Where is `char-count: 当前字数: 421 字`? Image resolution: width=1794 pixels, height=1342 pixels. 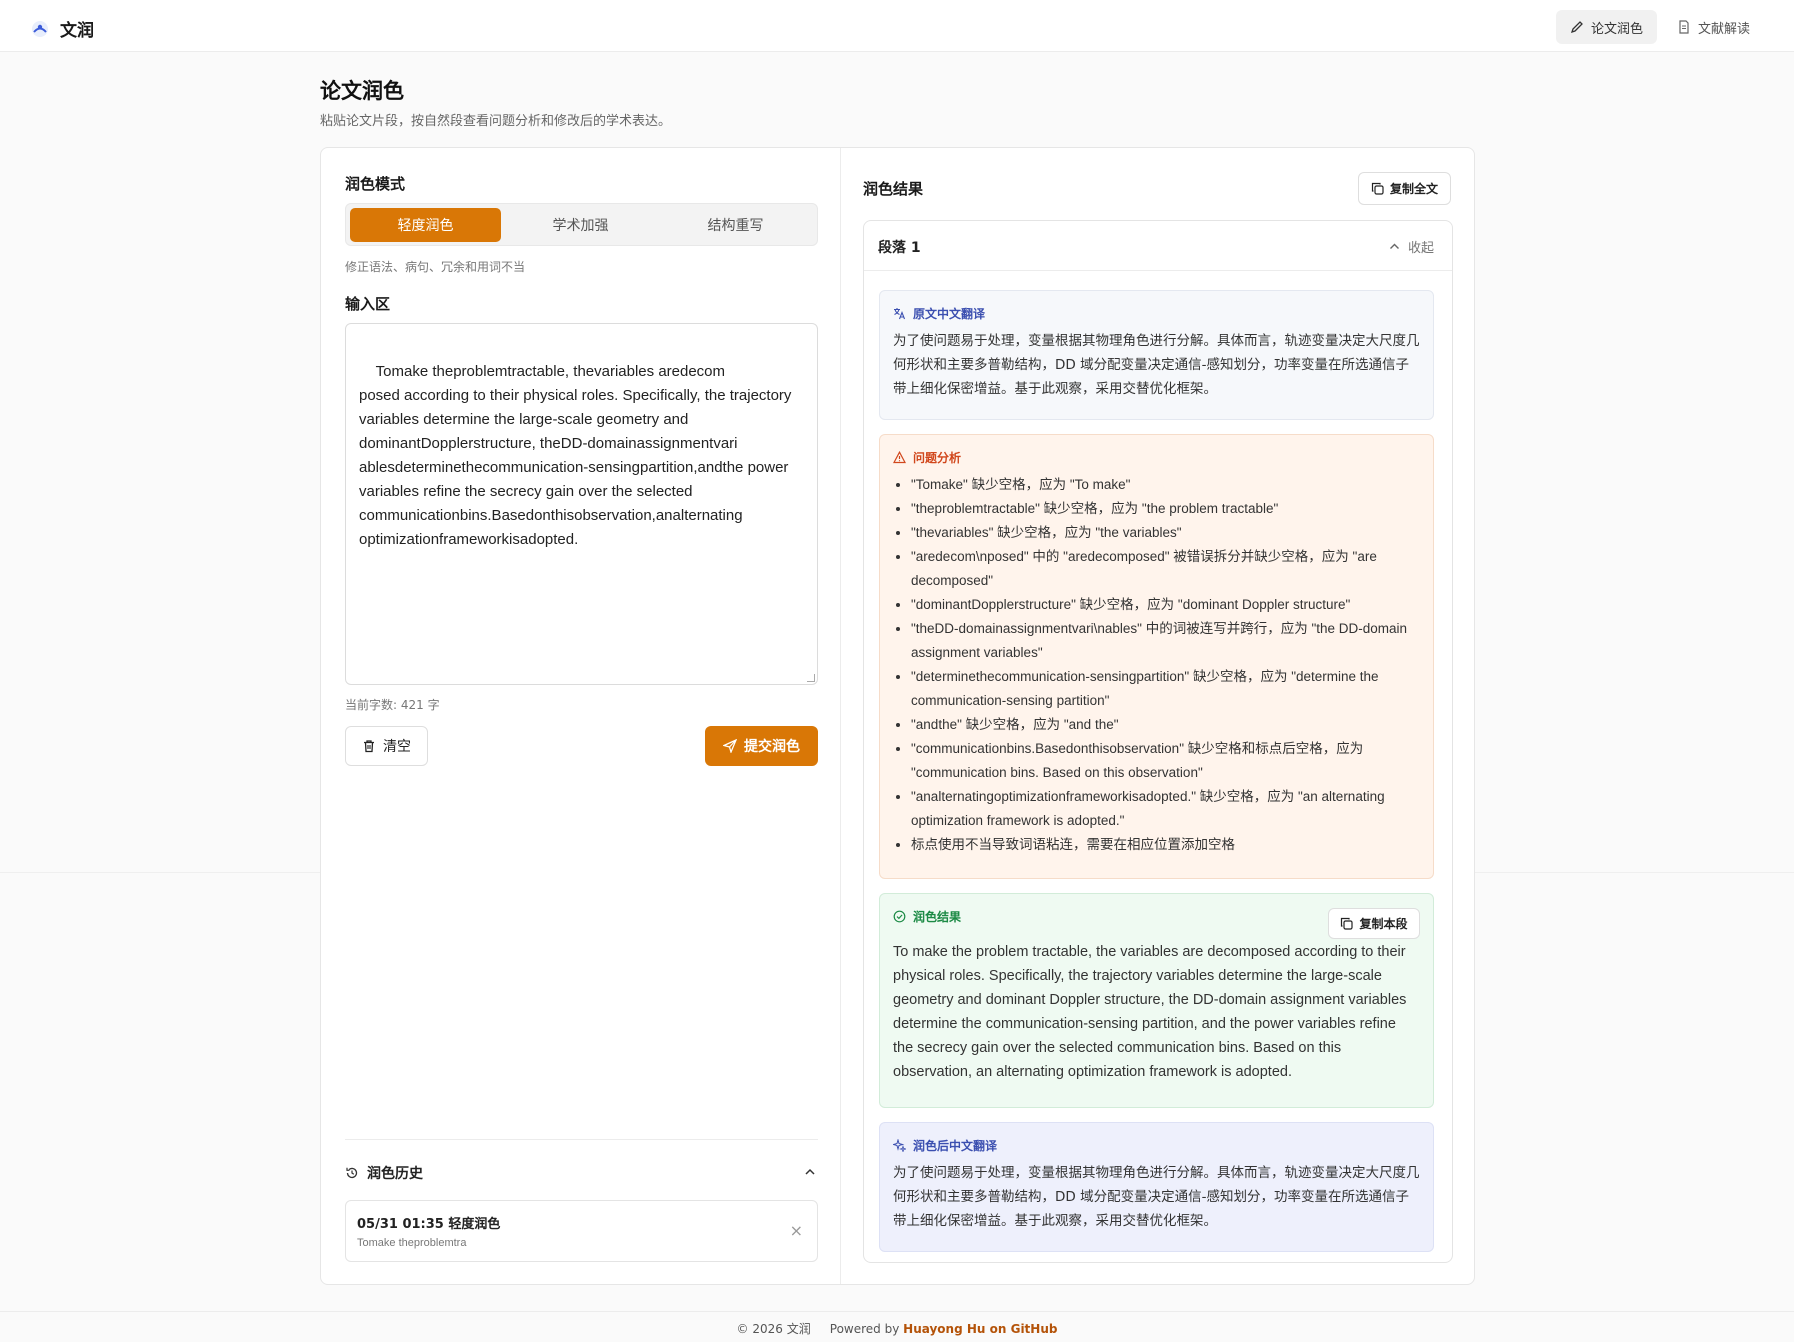 char-count: 当前字数: 421 字 is located at coordinates (392, 705).